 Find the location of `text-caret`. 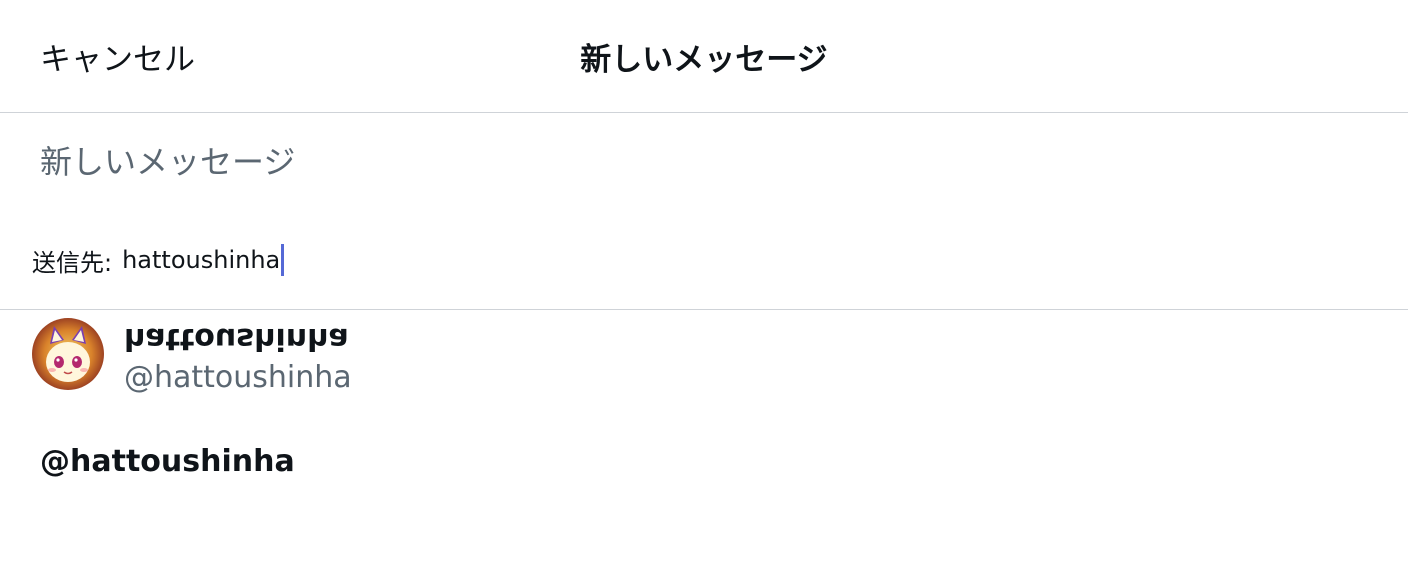

text-caret is located at coordinates (283, 260).